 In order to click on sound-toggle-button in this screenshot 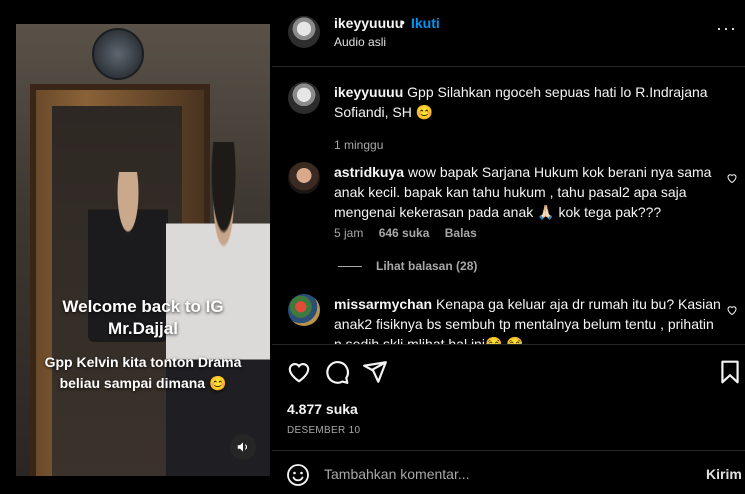, I will do `click(243, 447)`.